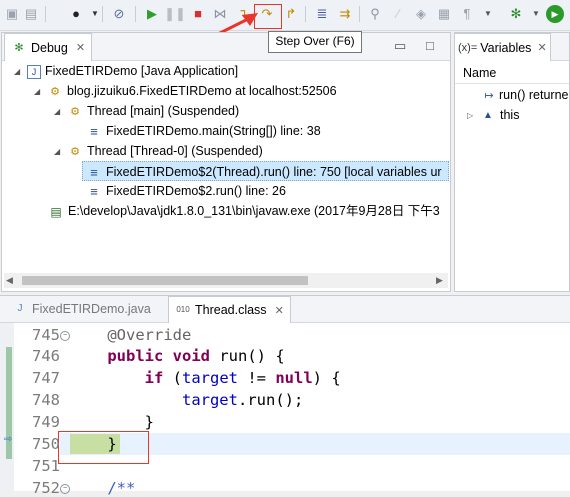 This screenshot has width=570, height=497. What do you see at coordinates (183, 309) in the screenshot?
I see `class-file-icon: 010` at bounding box center [183, 309].